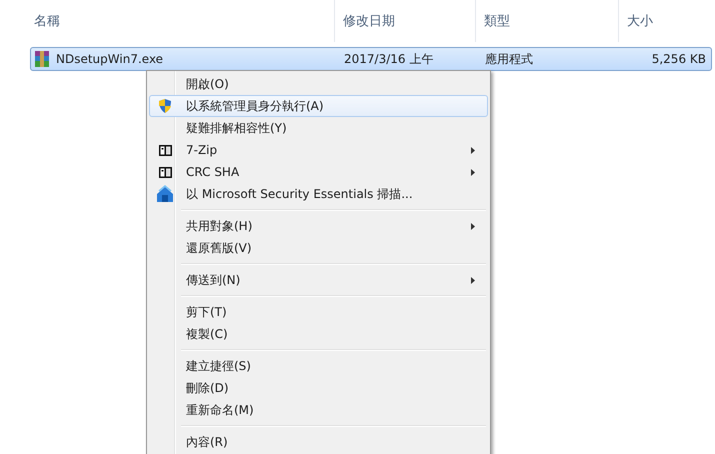 This screenshot has width=715, height=454. Describe the element at coordinates (665, 21) in the screenshot. I see `column-header: 大小` at that location.